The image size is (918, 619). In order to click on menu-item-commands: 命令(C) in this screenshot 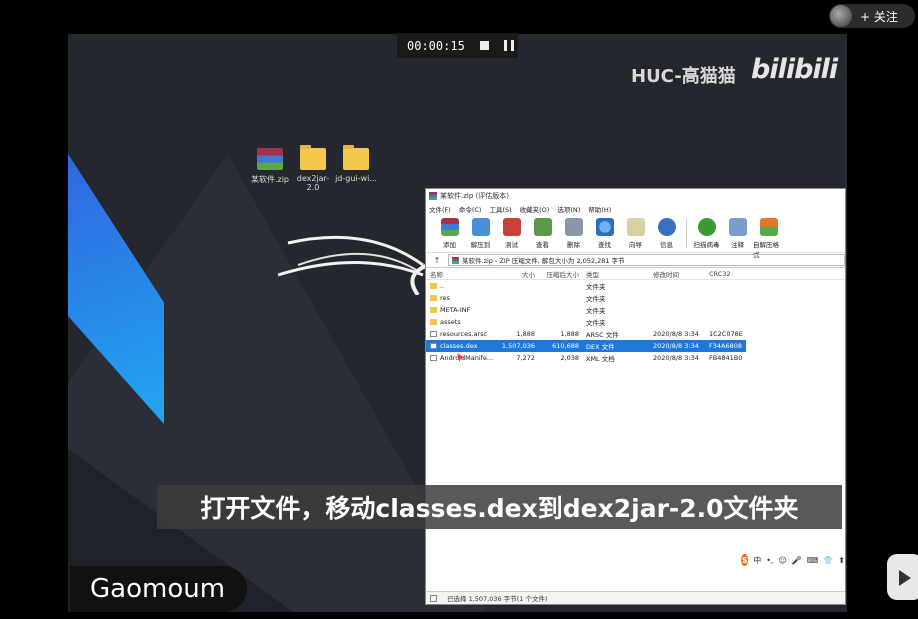, I will do `click(470, 209)`.